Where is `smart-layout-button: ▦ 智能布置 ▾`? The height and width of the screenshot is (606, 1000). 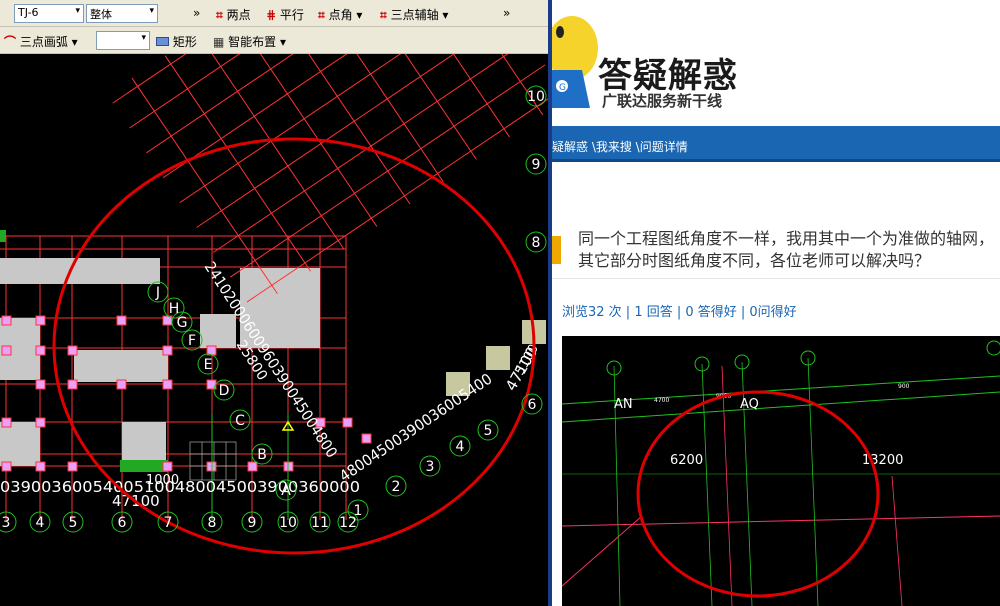 smart-layout-button: ▦ 智能布置 ▾ is located at coordinates (249, 41).